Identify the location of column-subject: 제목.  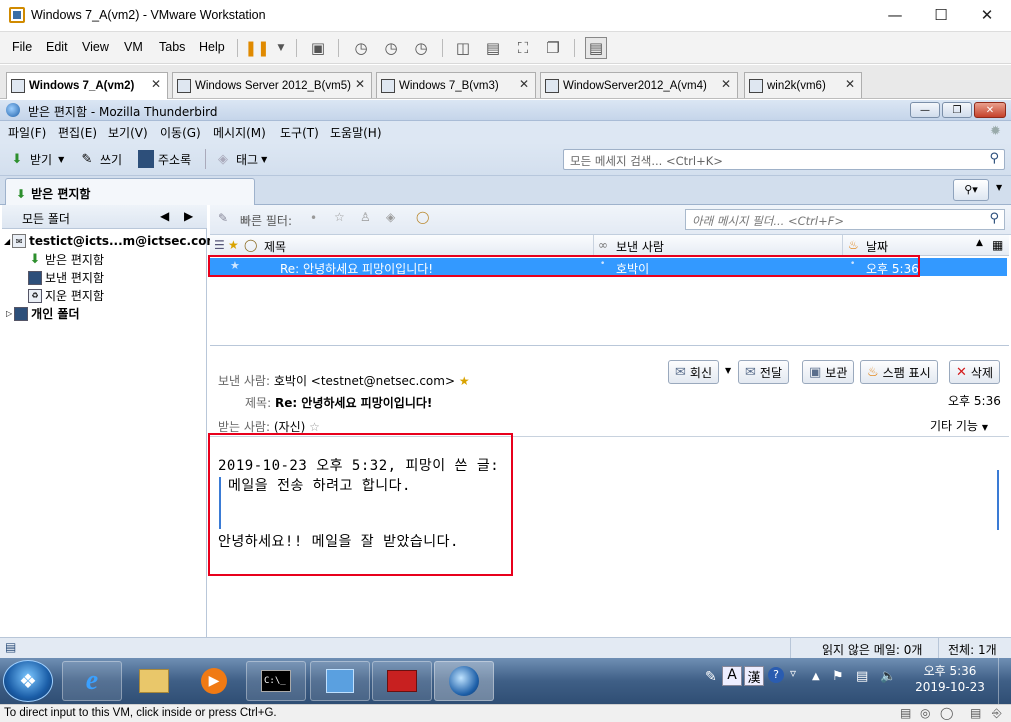
(275, 246).